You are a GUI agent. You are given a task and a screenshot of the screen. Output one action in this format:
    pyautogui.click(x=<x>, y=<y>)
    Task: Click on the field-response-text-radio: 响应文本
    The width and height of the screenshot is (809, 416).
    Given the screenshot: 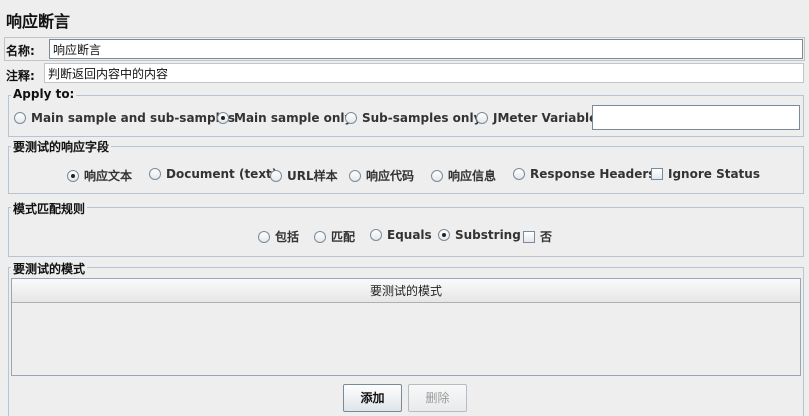 What is the action you would take?
    pyautogui.click(x=99, y=175)
    